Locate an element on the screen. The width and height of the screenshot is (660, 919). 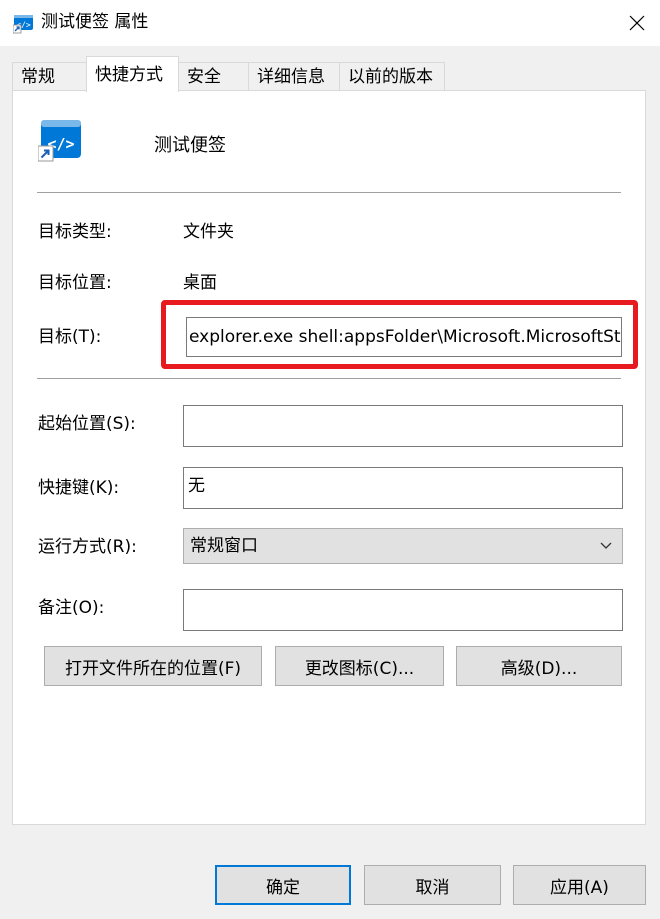
target-label: 目标(T): is located at coordinates (70, 337).